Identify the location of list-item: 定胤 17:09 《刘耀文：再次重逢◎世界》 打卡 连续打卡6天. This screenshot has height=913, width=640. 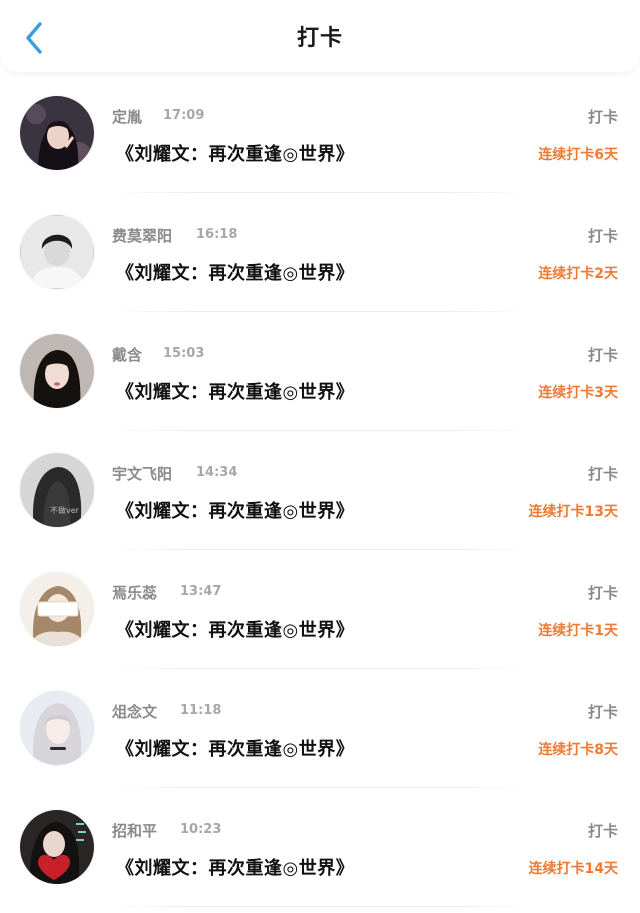
(320, 133).